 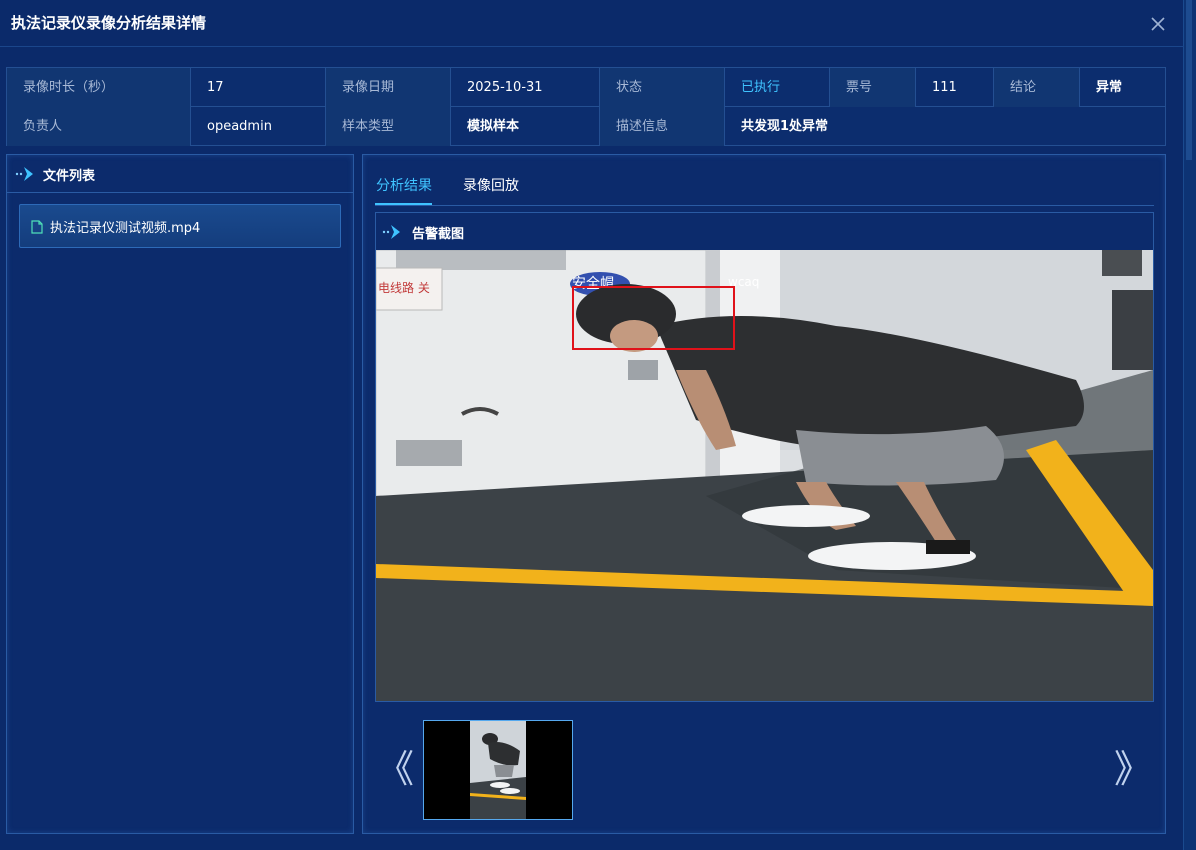 What do you see at coordinates (1109, 87) in the screenshot?
I see `conclusion-value: 异常` at bounding box center [1109, 87].